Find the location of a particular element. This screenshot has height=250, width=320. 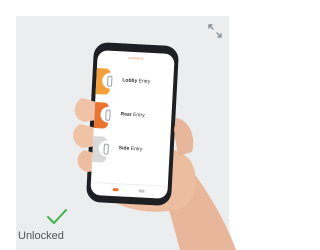

entry-rear: Rear Entry is located at coordinates (133, 117).